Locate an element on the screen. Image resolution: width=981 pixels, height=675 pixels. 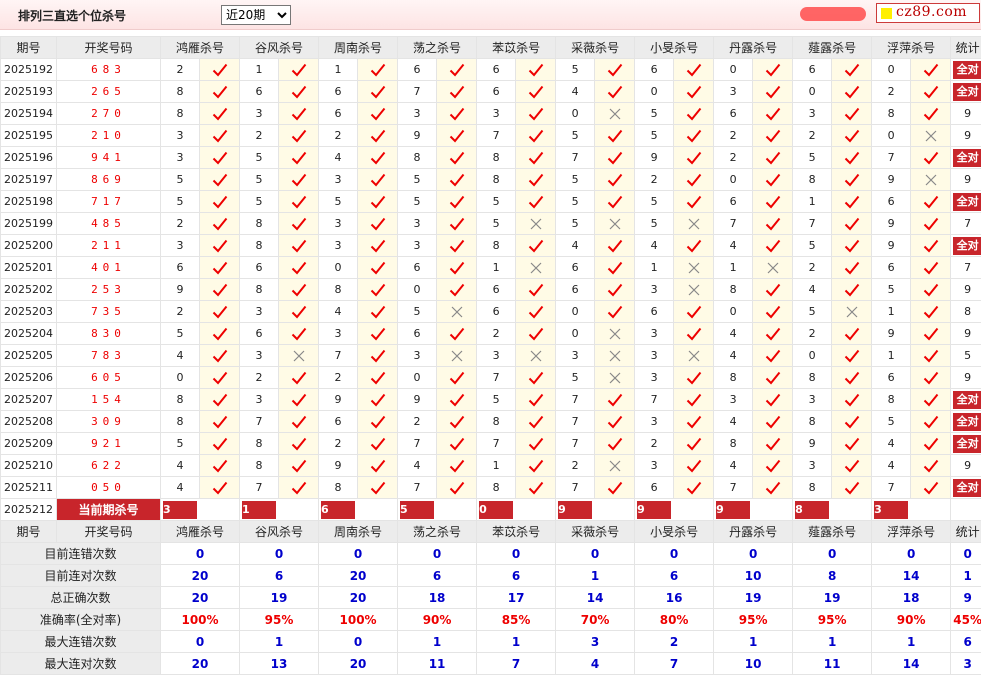
period-cell: 2025202 is located at coordinates (29, 290).